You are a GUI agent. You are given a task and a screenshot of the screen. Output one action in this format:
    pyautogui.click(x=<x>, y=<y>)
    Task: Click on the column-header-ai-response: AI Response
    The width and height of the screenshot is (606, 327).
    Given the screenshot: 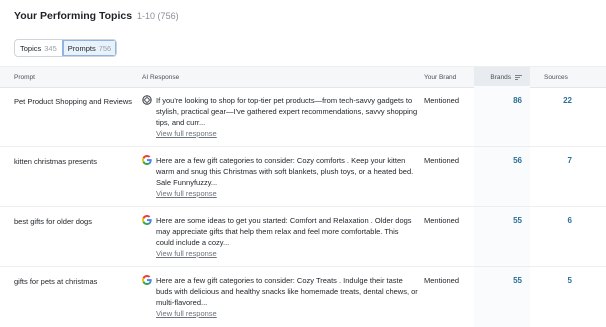 What is the action you would take?
    pyautogui.click(x=160, y=77)
    